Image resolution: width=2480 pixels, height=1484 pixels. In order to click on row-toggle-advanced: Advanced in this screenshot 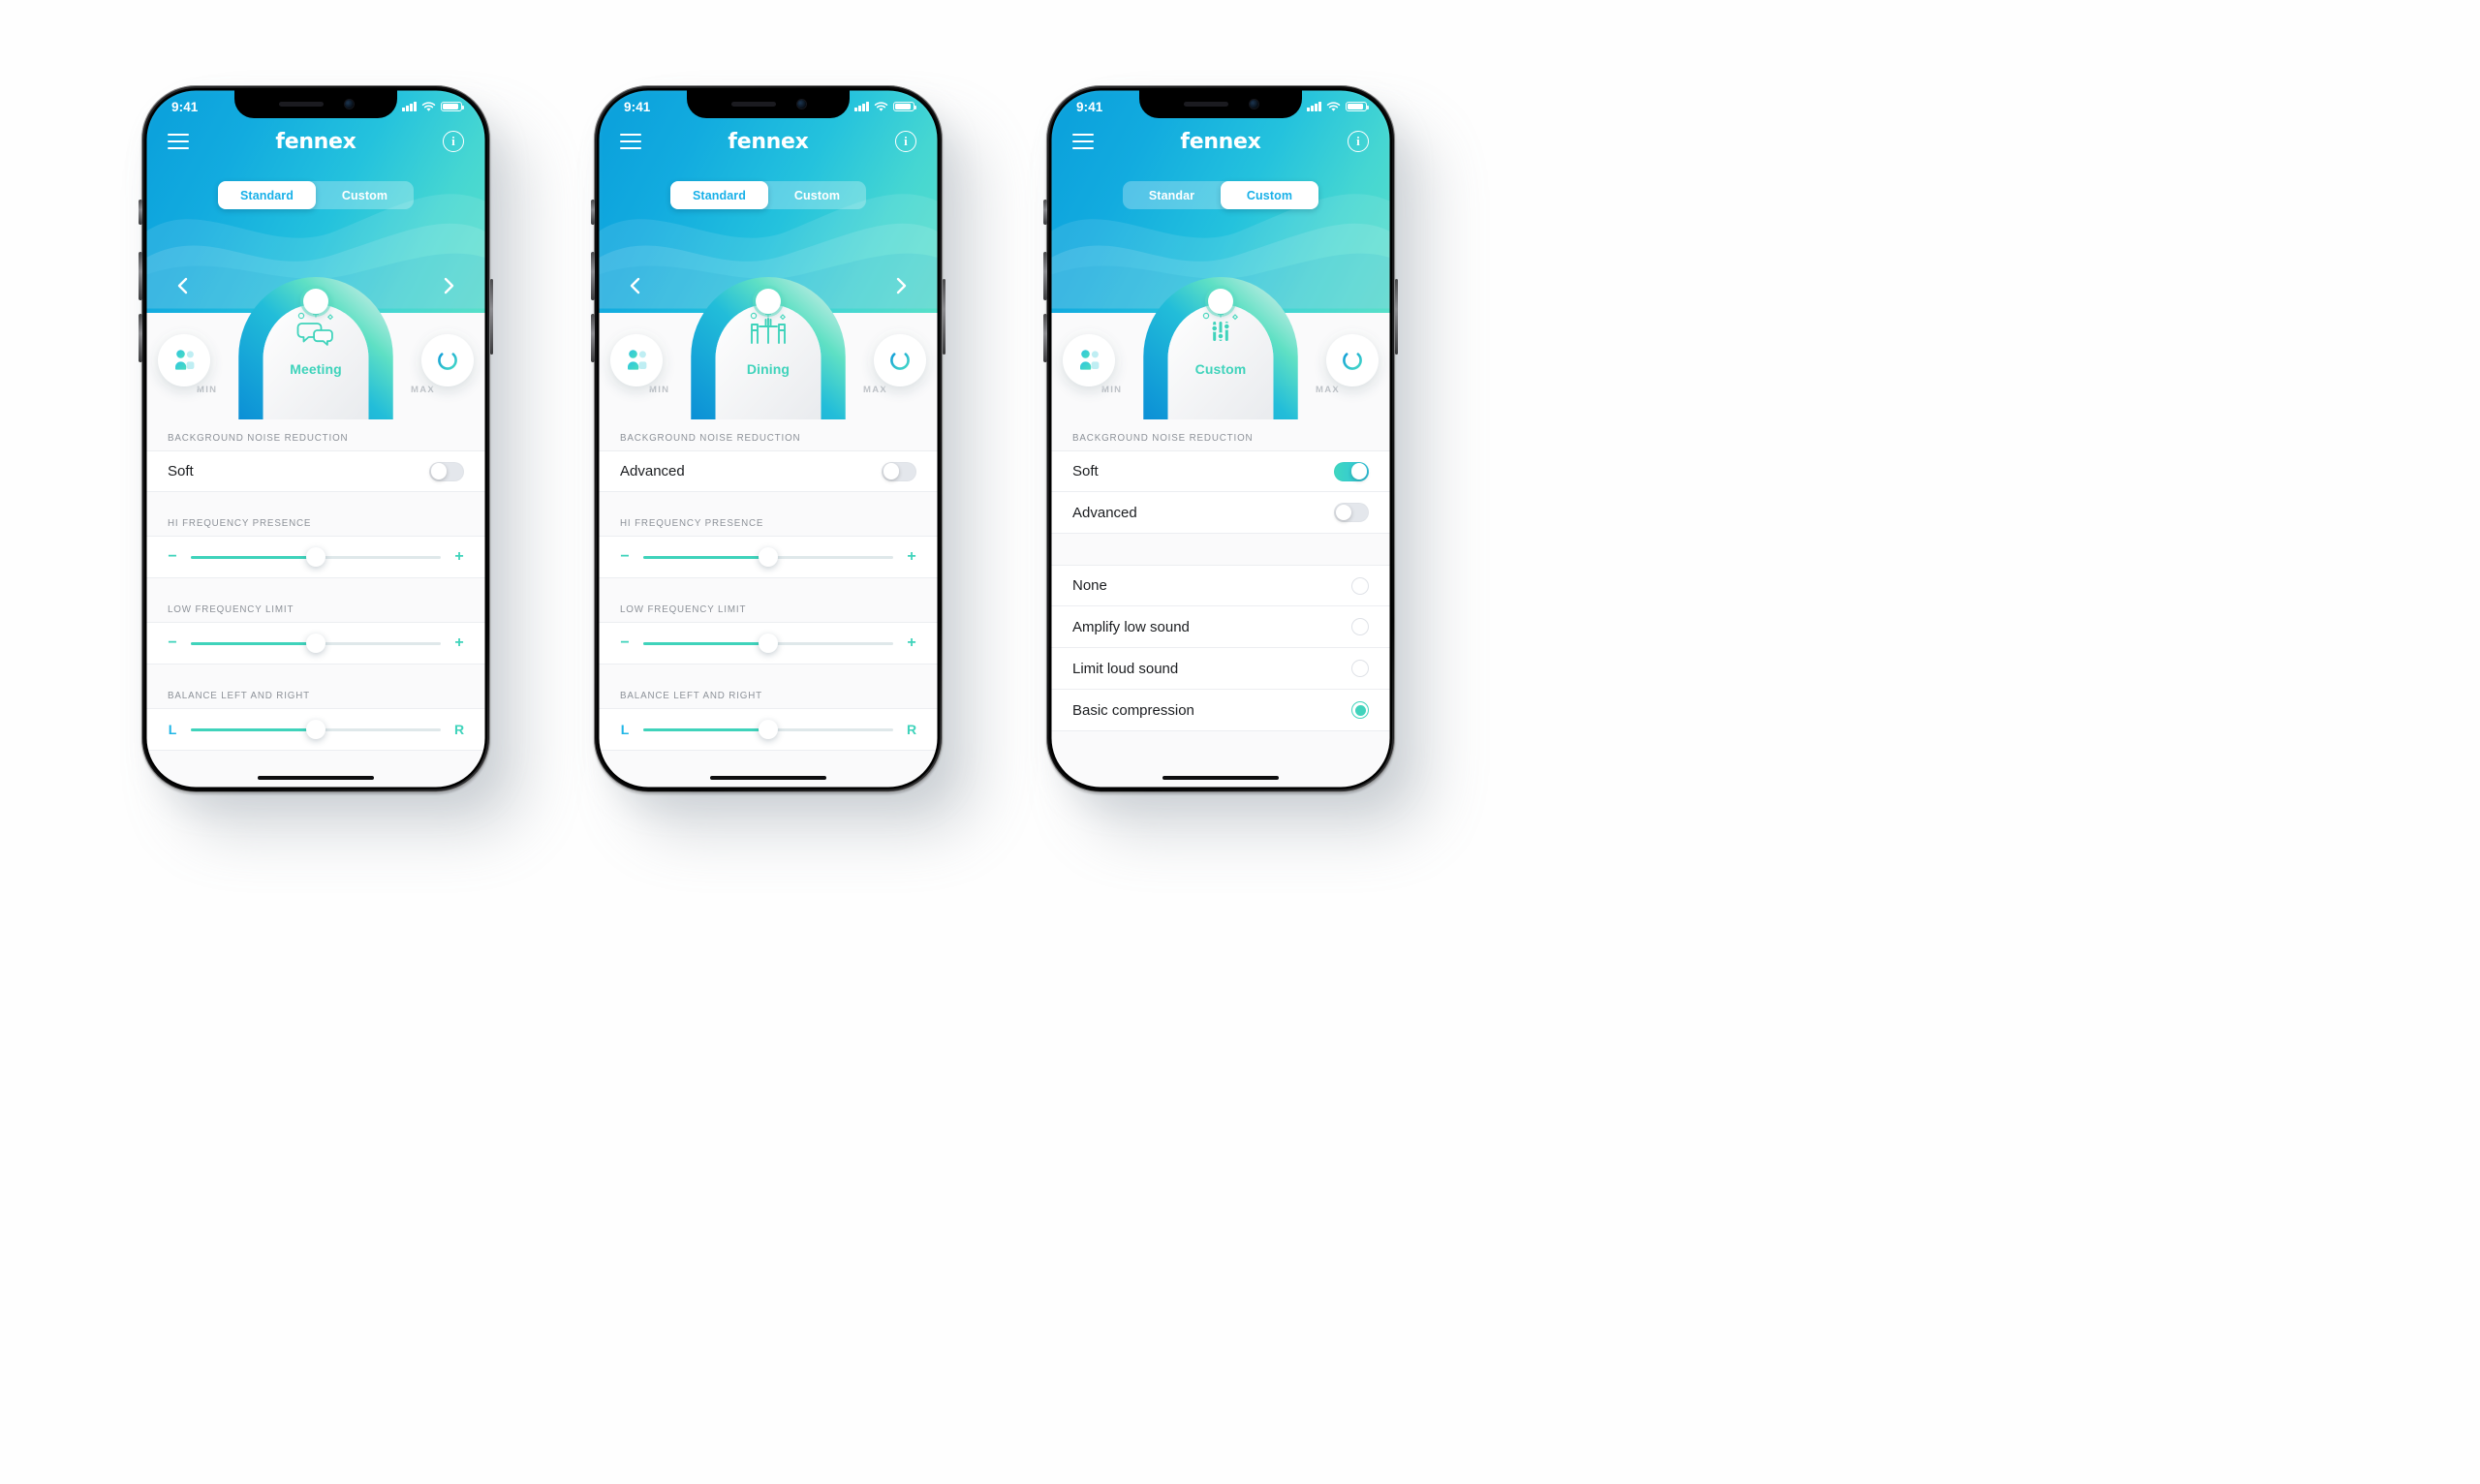, I will do `click(1220, 513)`.